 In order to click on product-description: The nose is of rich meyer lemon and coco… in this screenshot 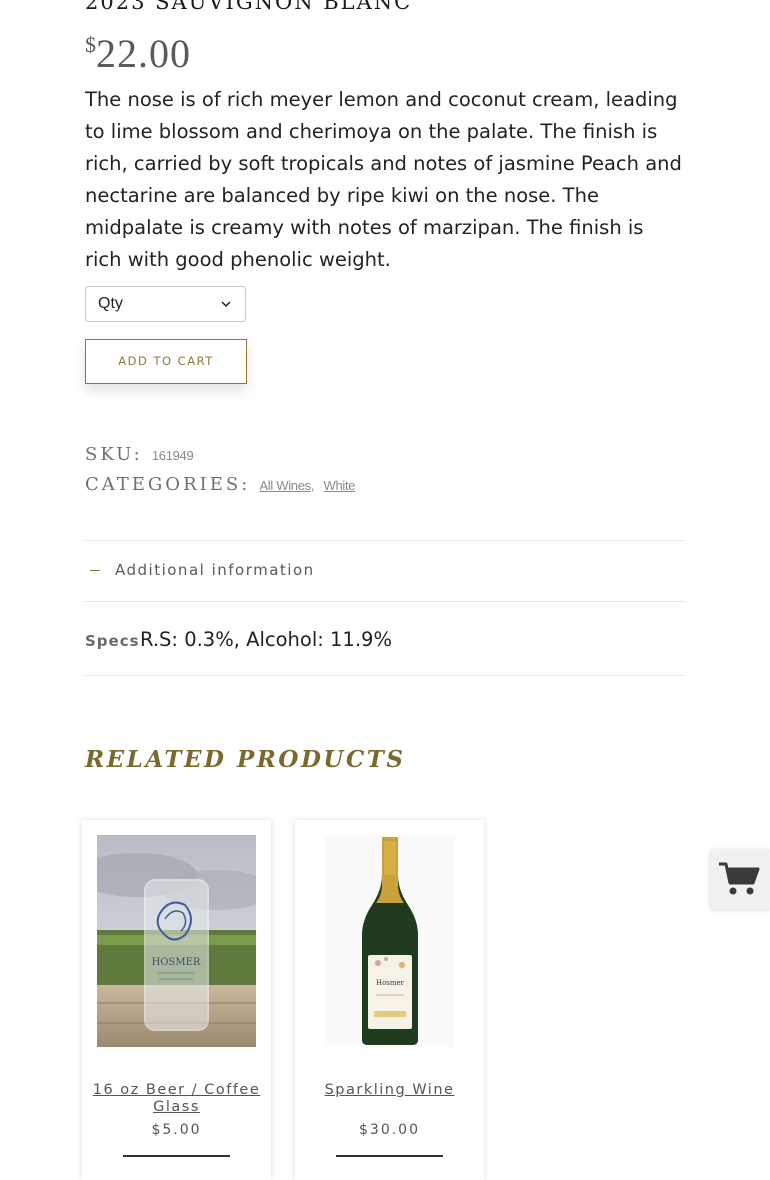, I will do `click(383, 179)`.